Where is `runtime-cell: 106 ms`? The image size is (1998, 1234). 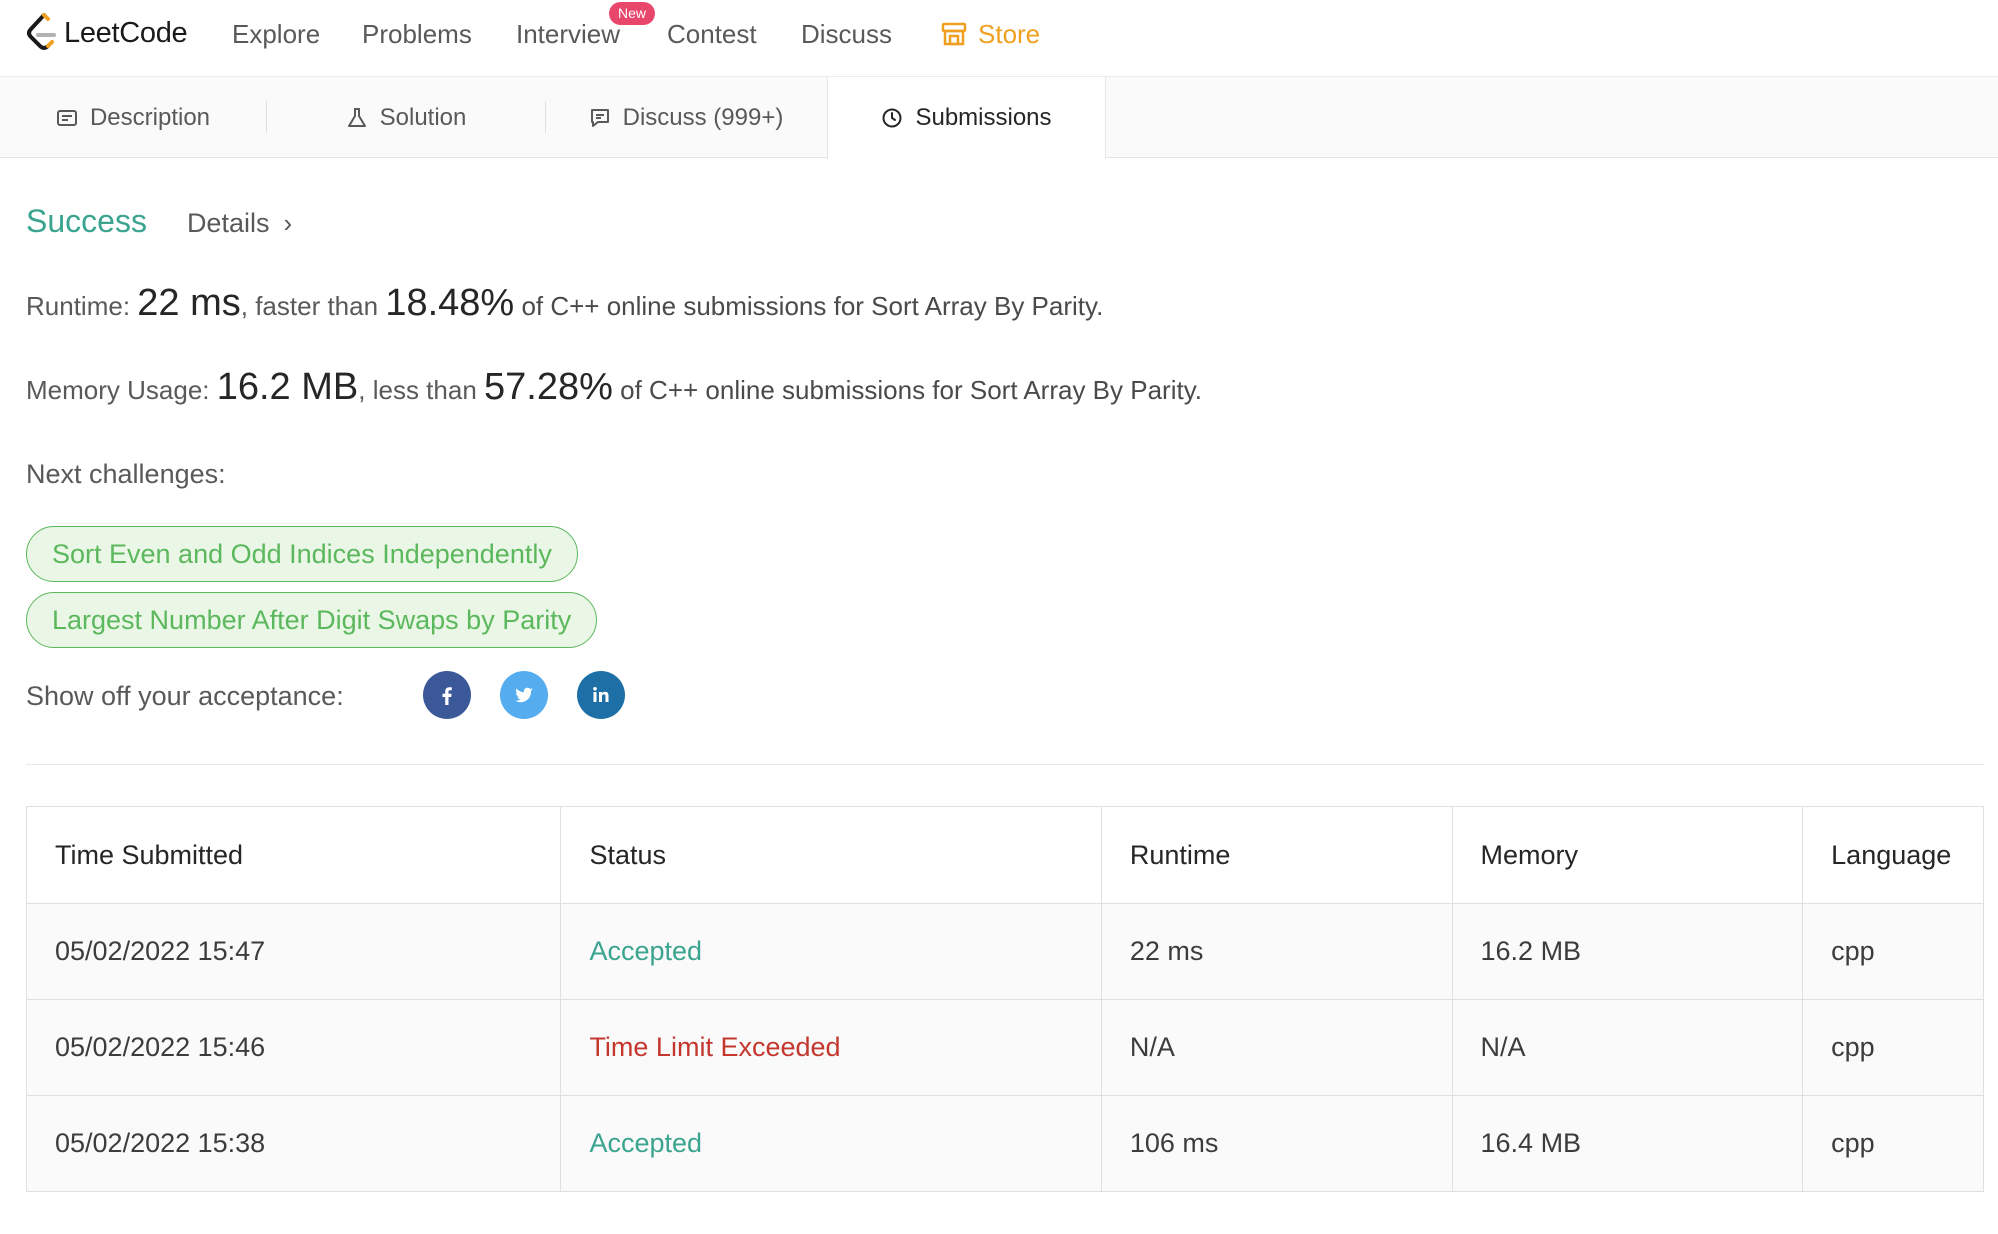 runtime-cell: 106 ms is located at coordinates (1276, 1143).